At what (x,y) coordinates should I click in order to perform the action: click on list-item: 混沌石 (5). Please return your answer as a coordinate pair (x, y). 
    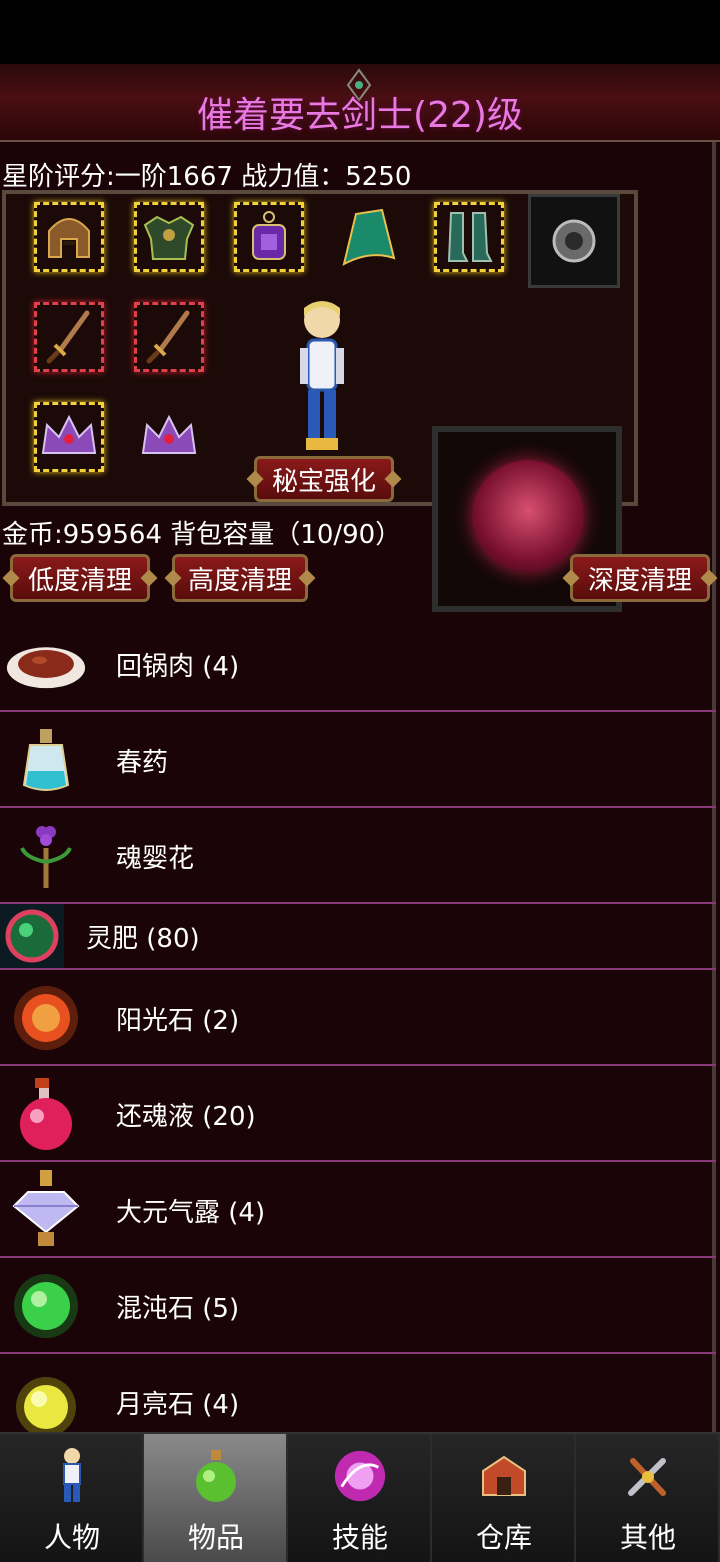
    Looking at the image, I should click on (358, 1306).